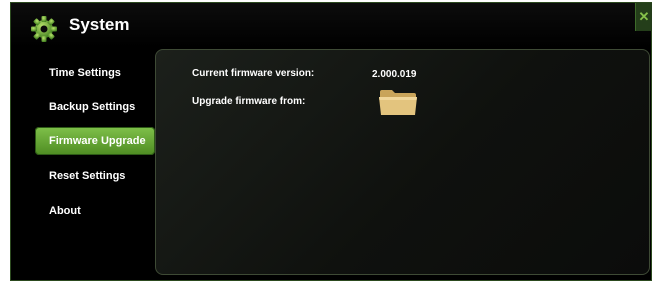 The width and height of the screenshot is (654, 284). What do you see at coordinates (95, 176) in the screenshot?
I see `sidebar-item-reset-settings: Reset Settings` at bounding box center [95, 176].